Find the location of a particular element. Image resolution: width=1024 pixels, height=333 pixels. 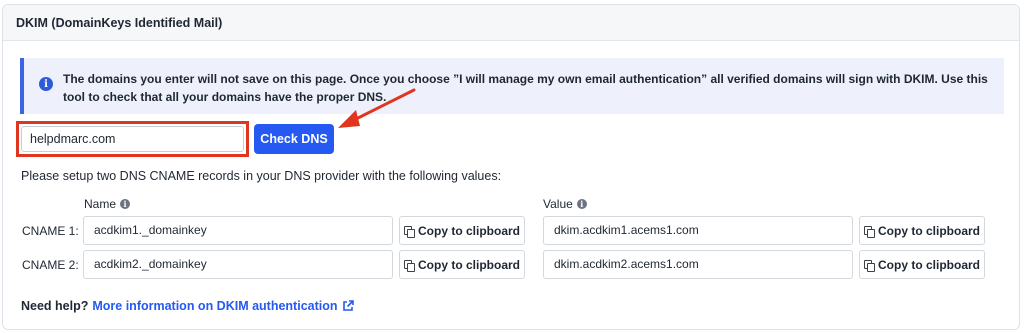

name-column-label: Name is located at coordinates (100, 204).